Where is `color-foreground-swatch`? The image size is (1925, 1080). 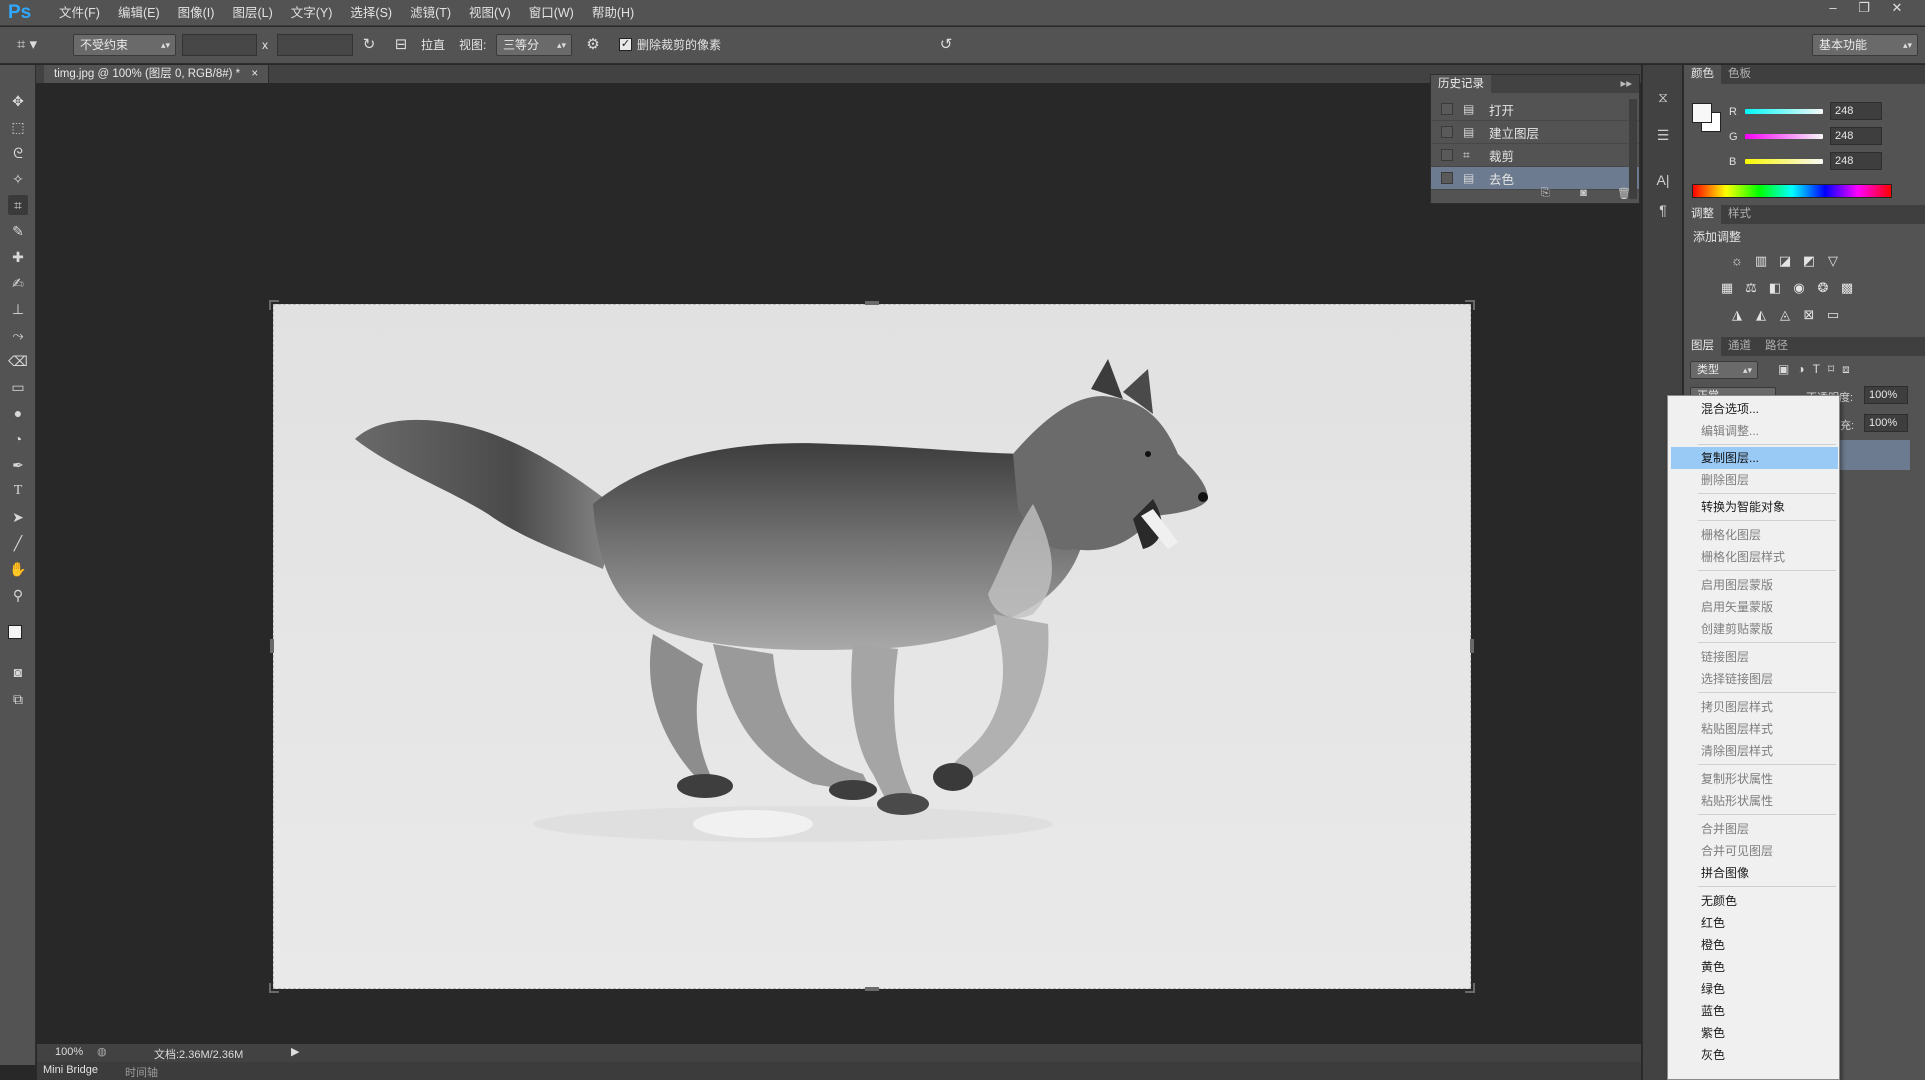 color-foreground-swatch is located at coordinates (1702, 113).